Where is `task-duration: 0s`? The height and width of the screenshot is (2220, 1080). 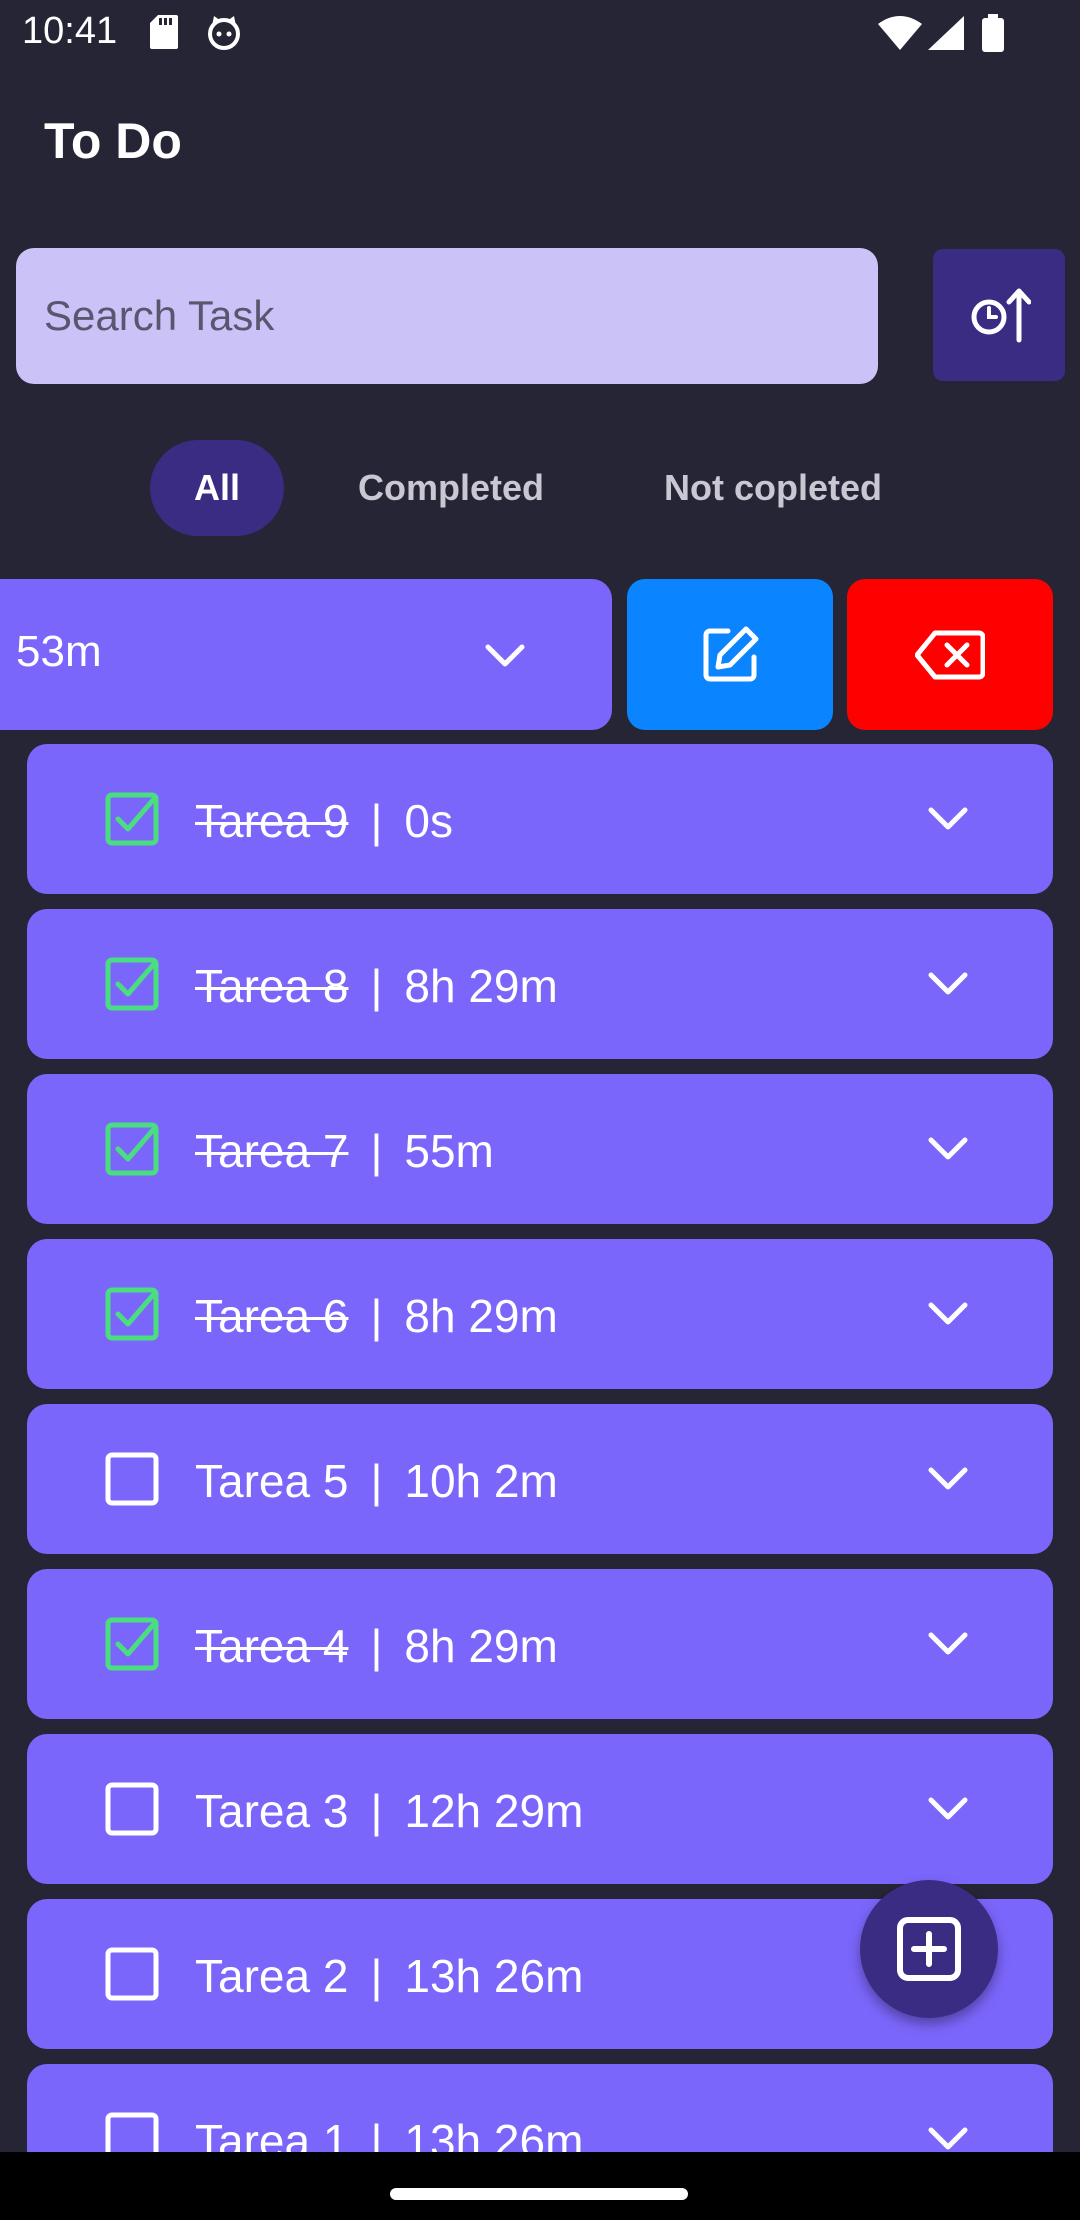 task-duration: 0s is located at coordinates (428, 821).